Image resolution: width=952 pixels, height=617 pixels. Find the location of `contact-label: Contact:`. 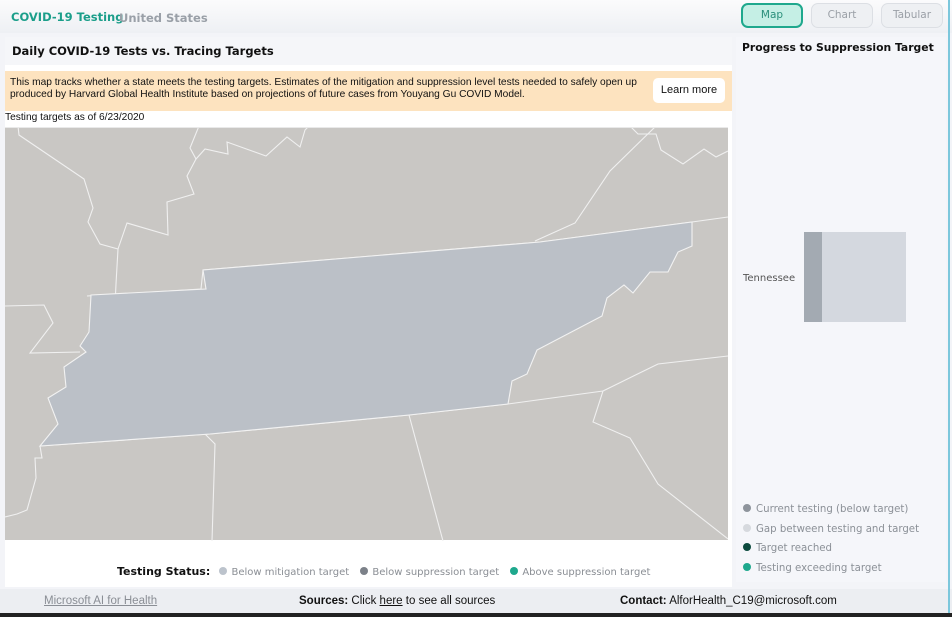

contact-label: Contact: is located at coordinates (643, 601).